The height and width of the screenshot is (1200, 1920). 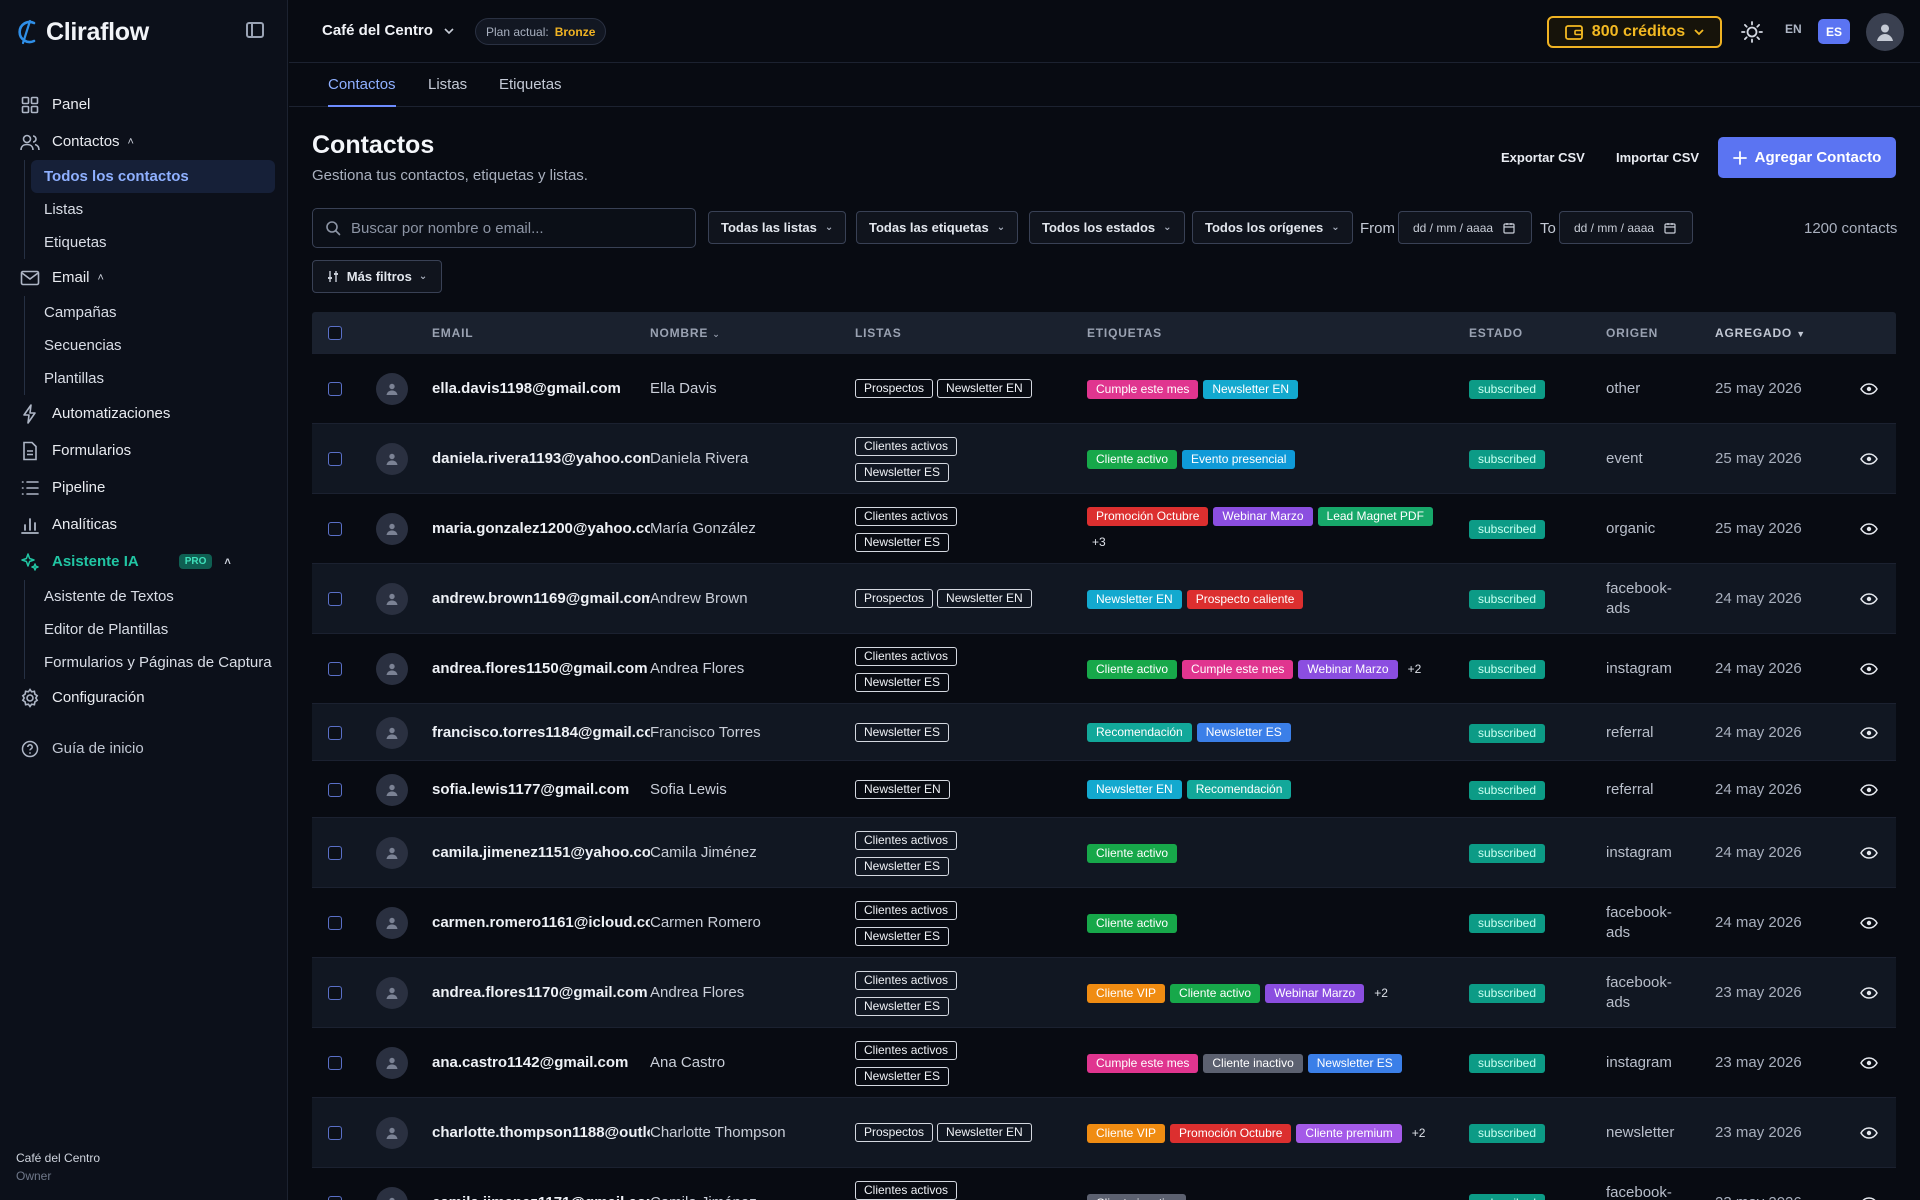 I want to click on theme-toggle-sun-icon, so click(x=1752, y=32).